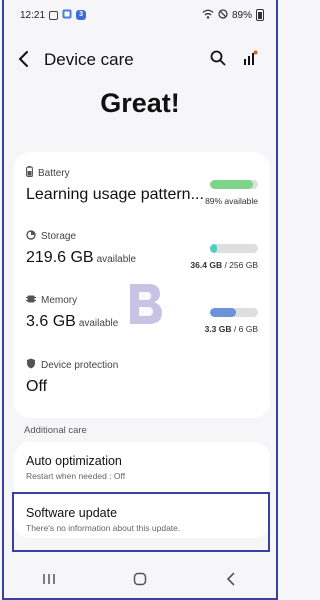 The width and height of the screenshot is (320, 600). I want to click on navigation-bar, so click(140, 579).